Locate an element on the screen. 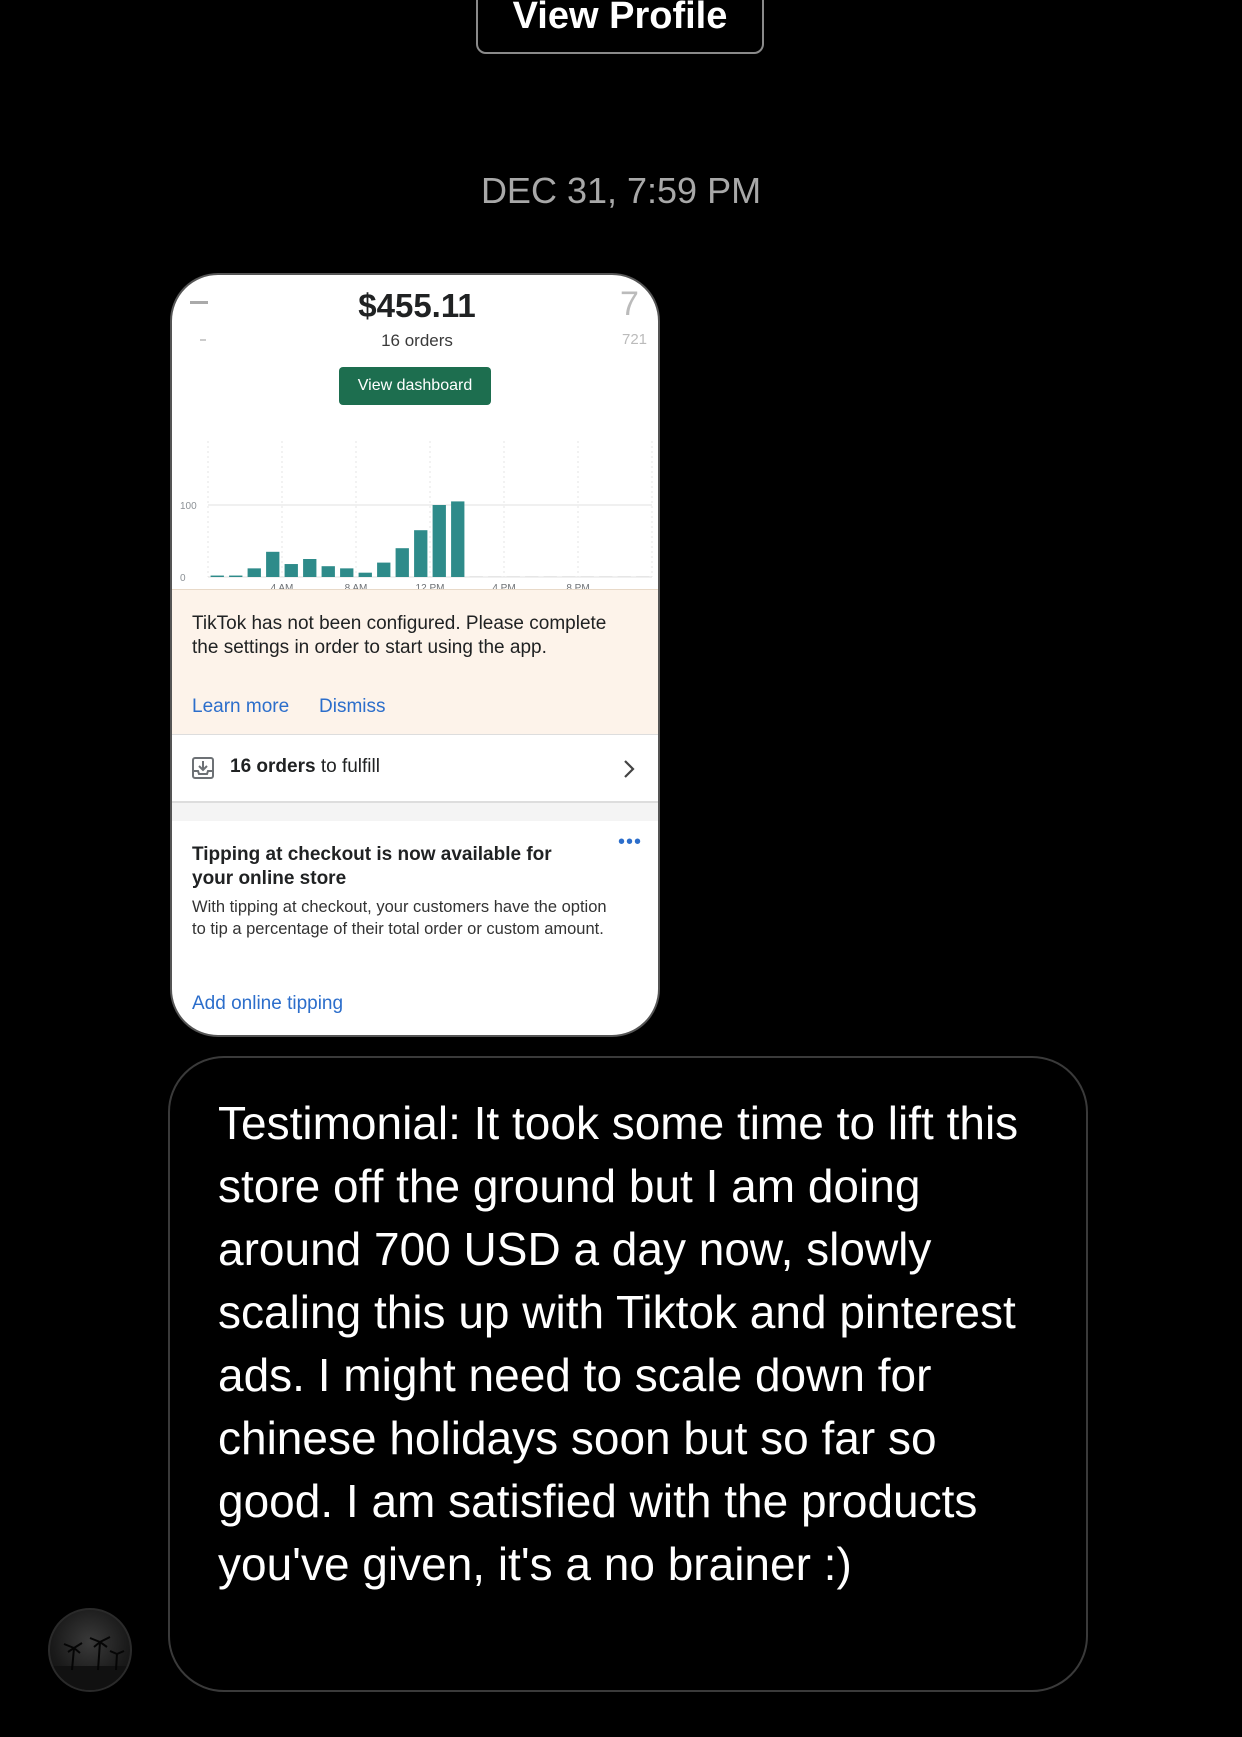  fulfill-text: 16 orders to fulfill is located at coordinates (305, 767).